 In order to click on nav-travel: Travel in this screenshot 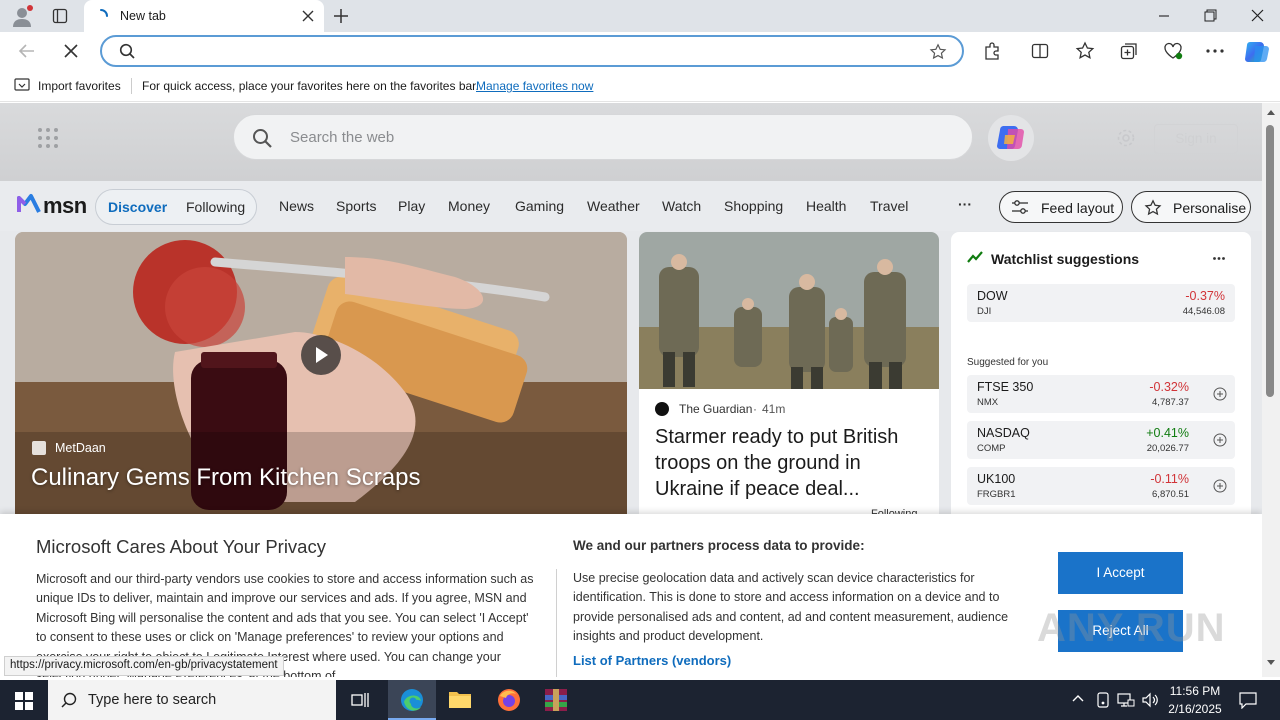, I will do `click(889, 206)`.